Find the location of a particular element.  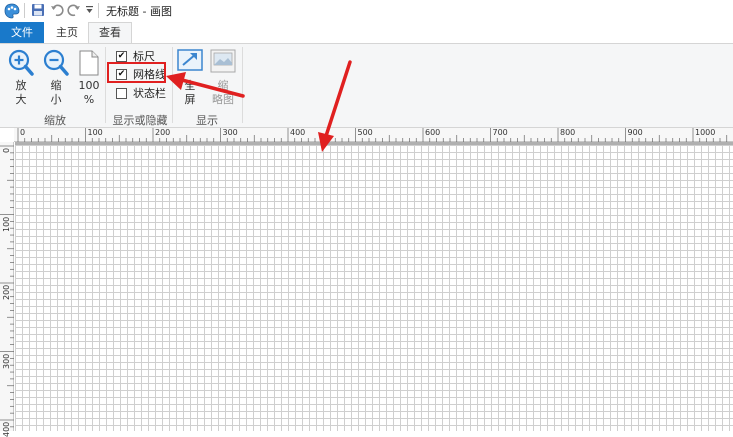

horizontal-ruler-label: 800 is located at coordinates (568, 132).